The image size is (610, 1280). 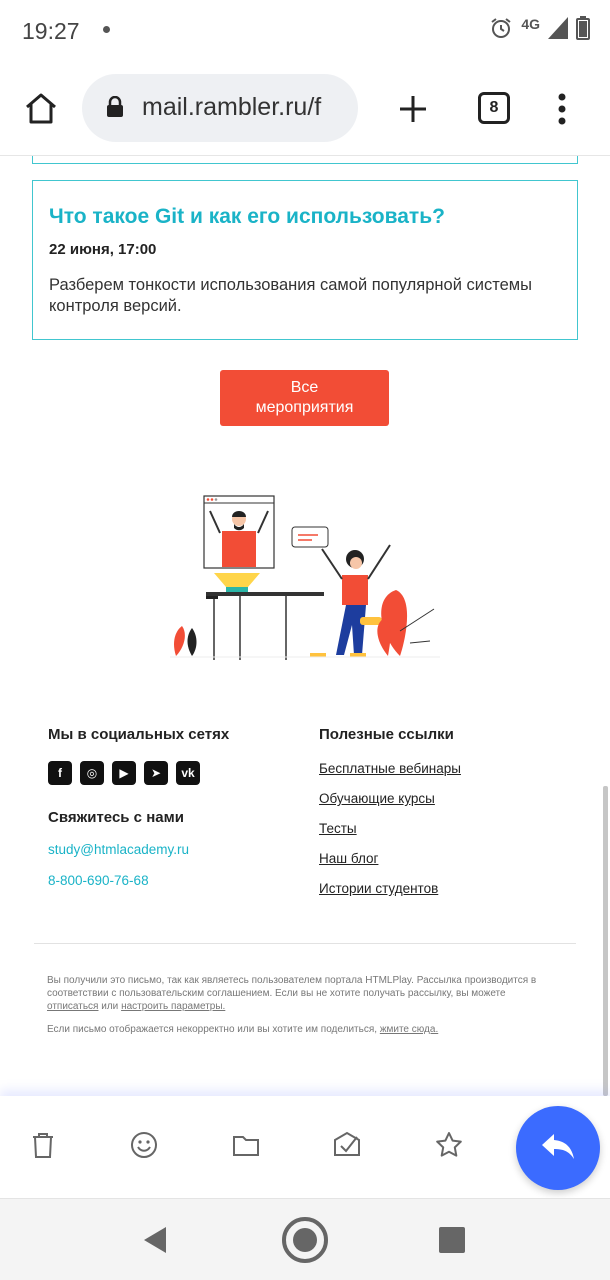 What do you see at coordinates (305, 1147) in the screenshot?
I see `mail-actions-toolbar` at bounding box center [305, 1147].